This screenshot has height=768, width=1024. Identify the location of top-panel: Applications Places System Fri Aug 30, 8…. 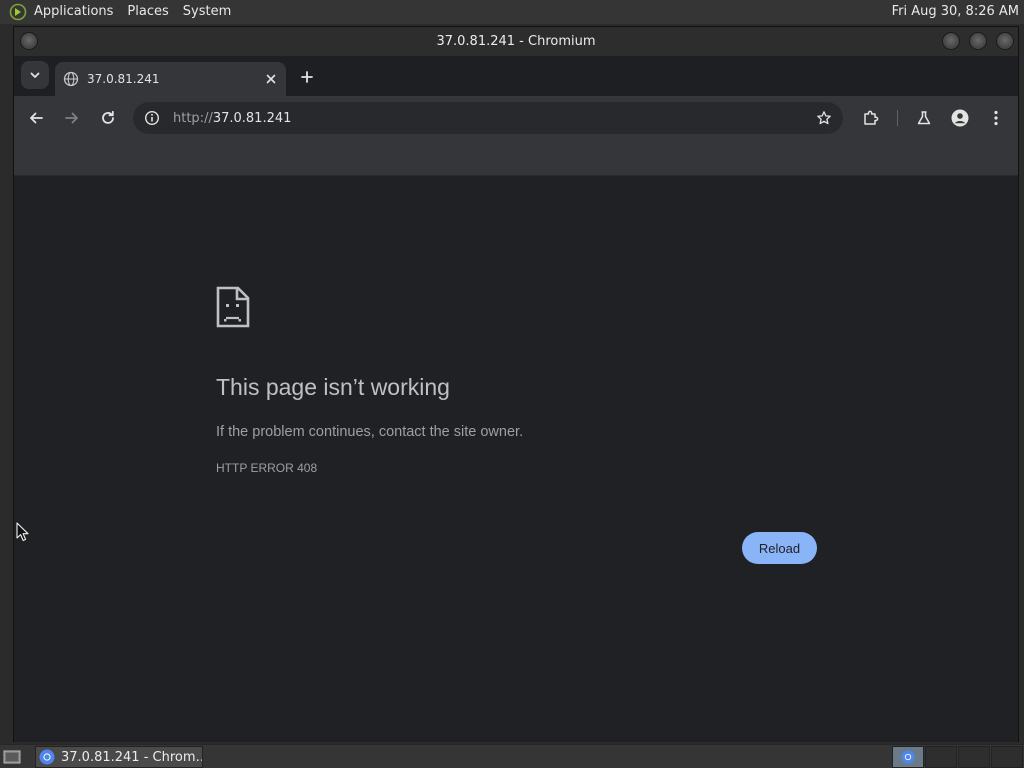
(512, 12).